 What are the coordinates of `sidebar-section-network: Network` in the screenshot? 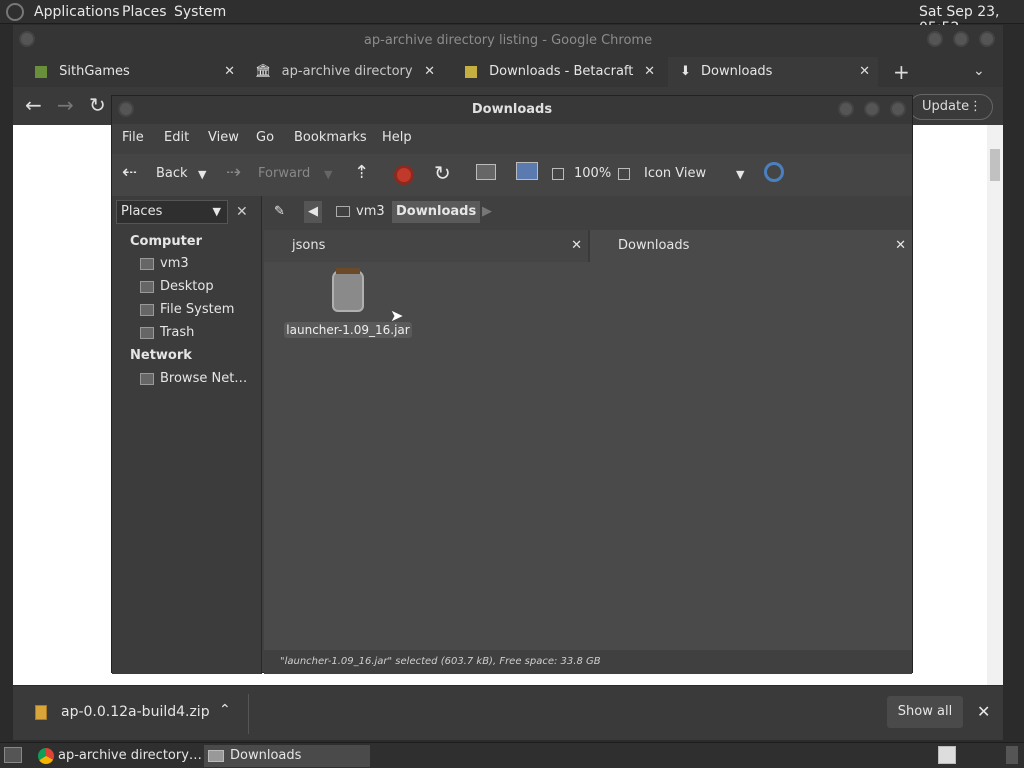 It's located at (161, 355).